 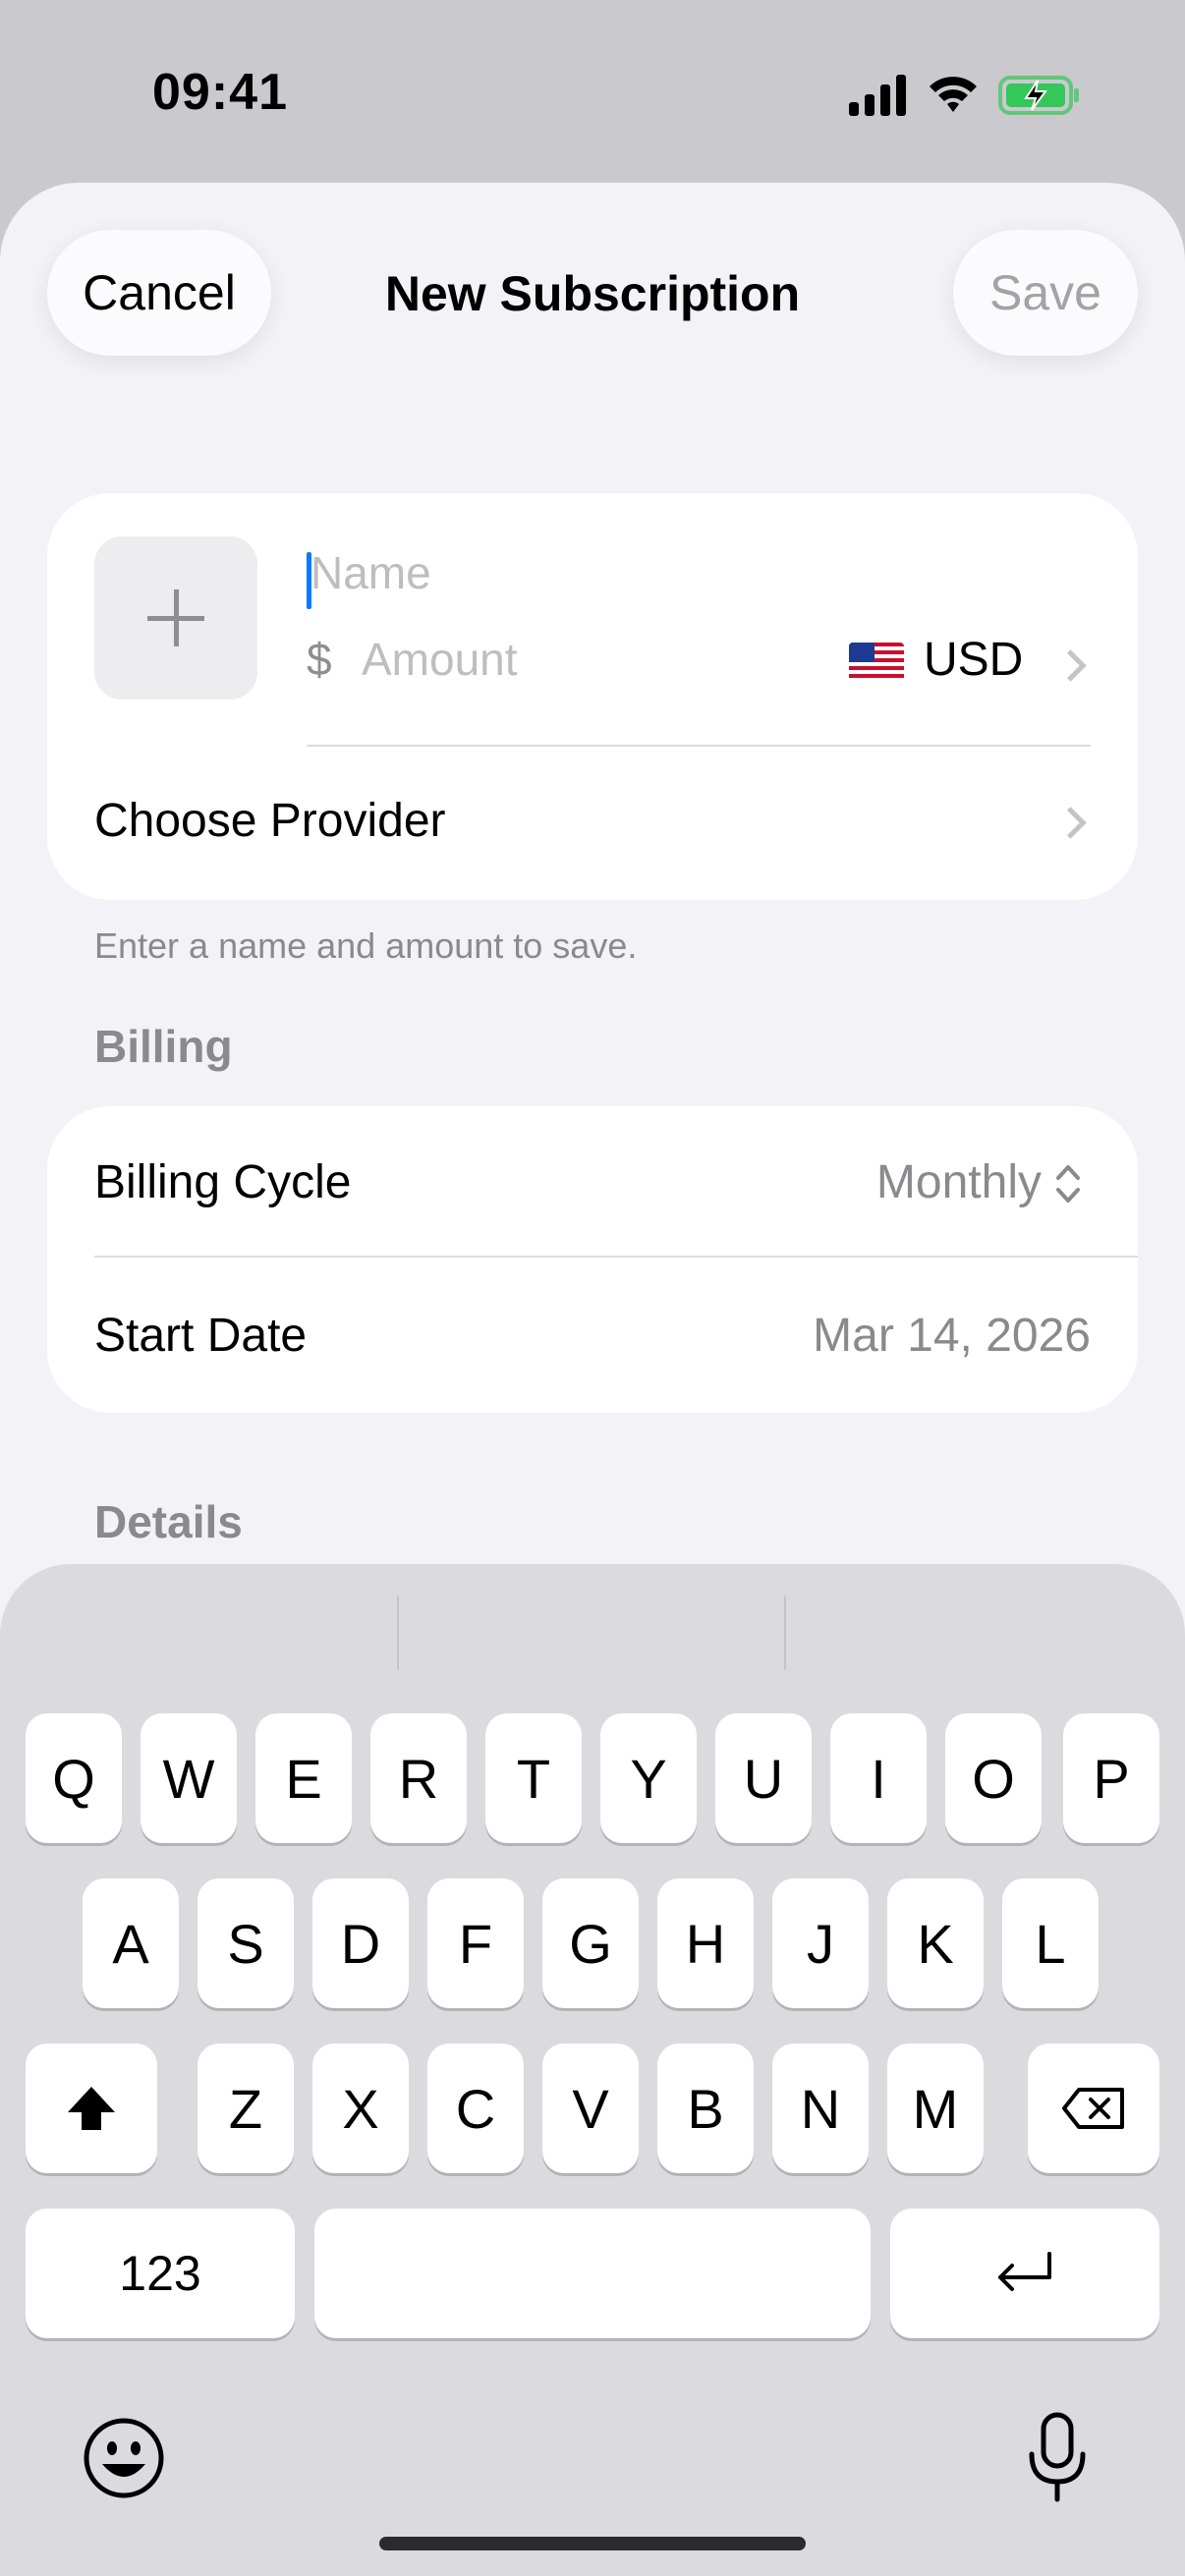 What do you see at coordinates (649, 1778) in the screenshot?
I see `key-y: Y` at bounding box center [649, 1778].